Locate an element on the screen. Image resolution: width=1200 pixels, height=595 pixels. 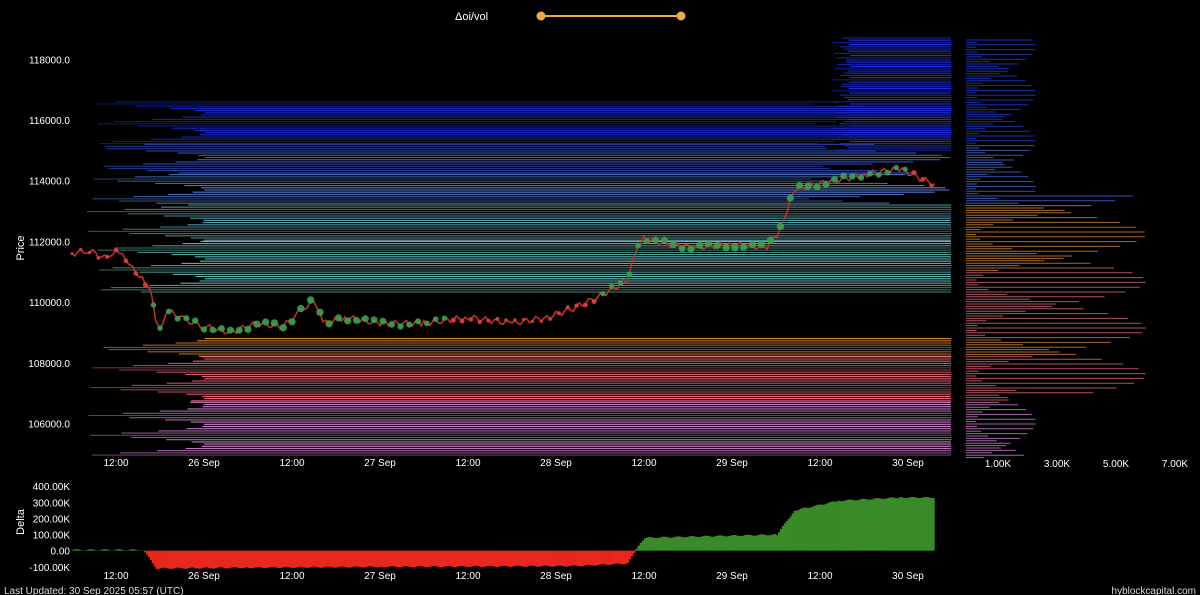
price-x-tick: 27 Sep is located at coordinates (380, 463).